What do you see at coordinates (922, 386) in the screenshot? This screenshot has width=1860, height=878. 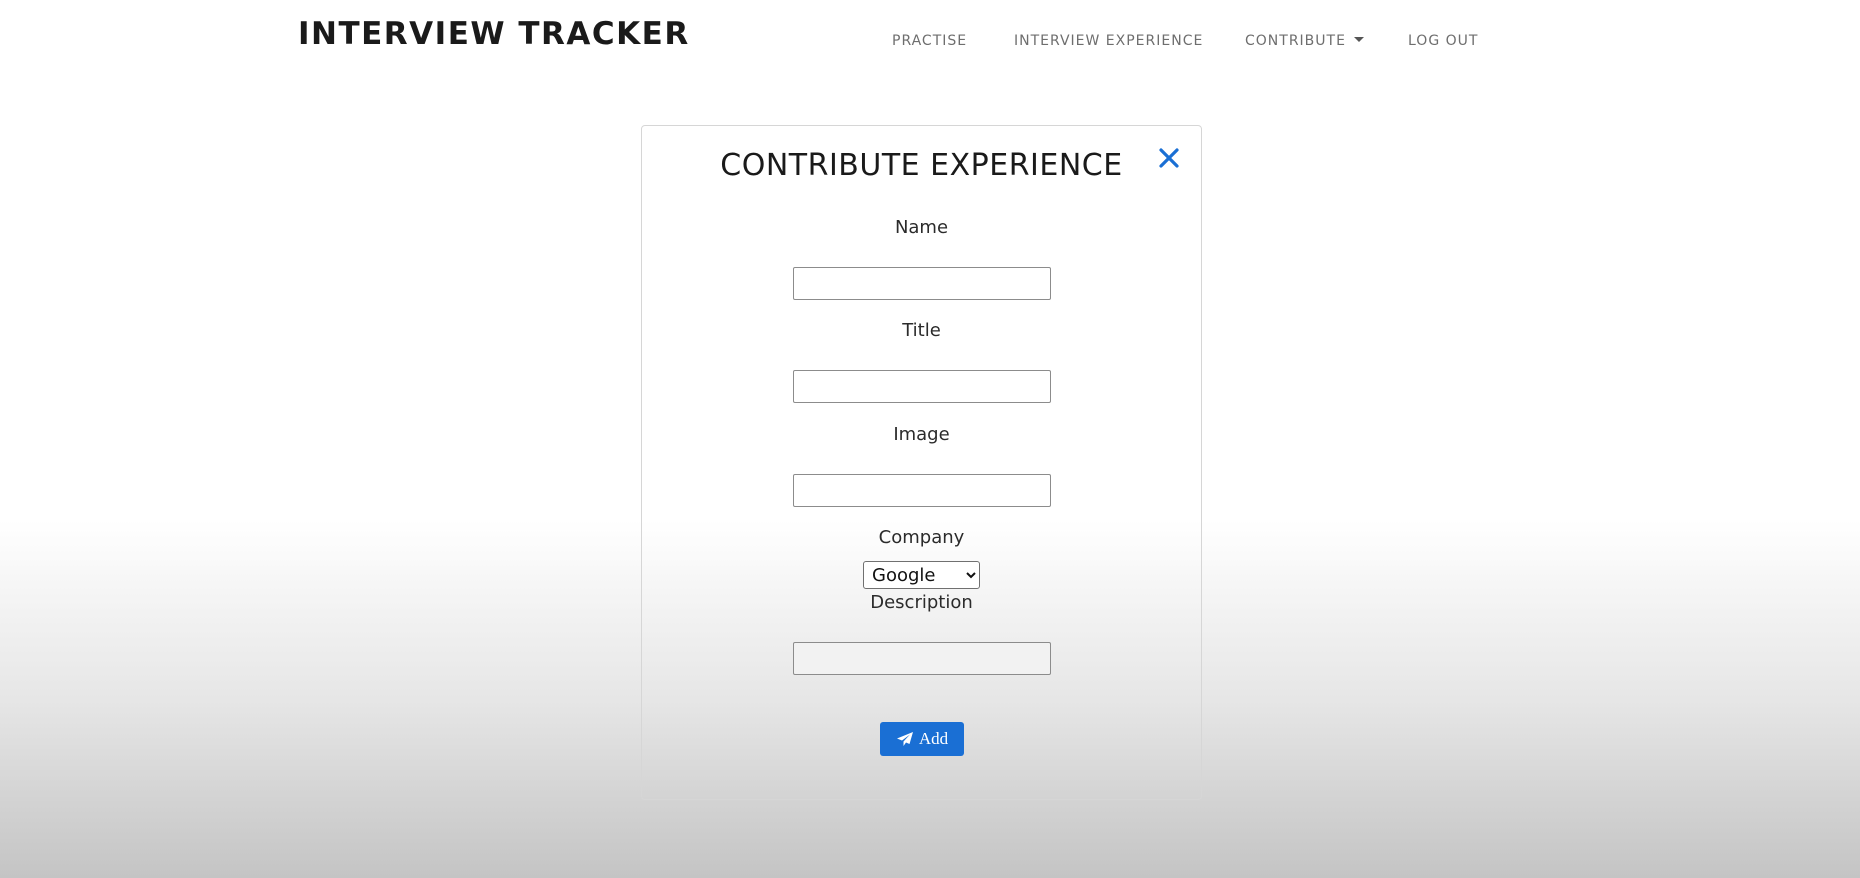 I see `title-input` at bounding box center [922, 386].